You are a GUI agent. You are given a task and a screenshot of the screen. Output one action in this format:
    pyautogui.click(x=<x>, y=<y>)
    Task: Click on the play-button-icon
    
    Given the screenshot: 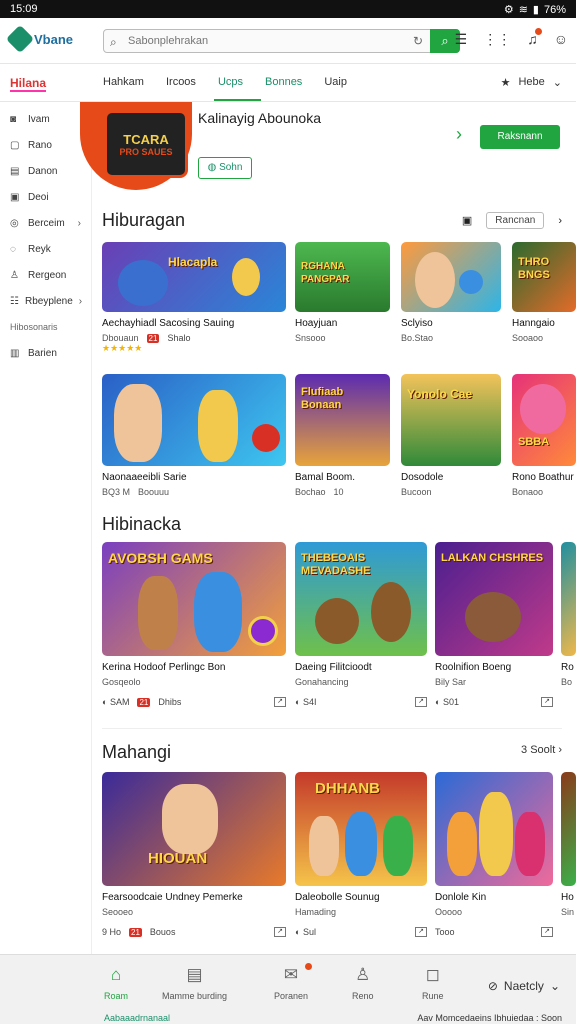 What is the action you would take?
    pyautogui.click(x=263, y=631)
    